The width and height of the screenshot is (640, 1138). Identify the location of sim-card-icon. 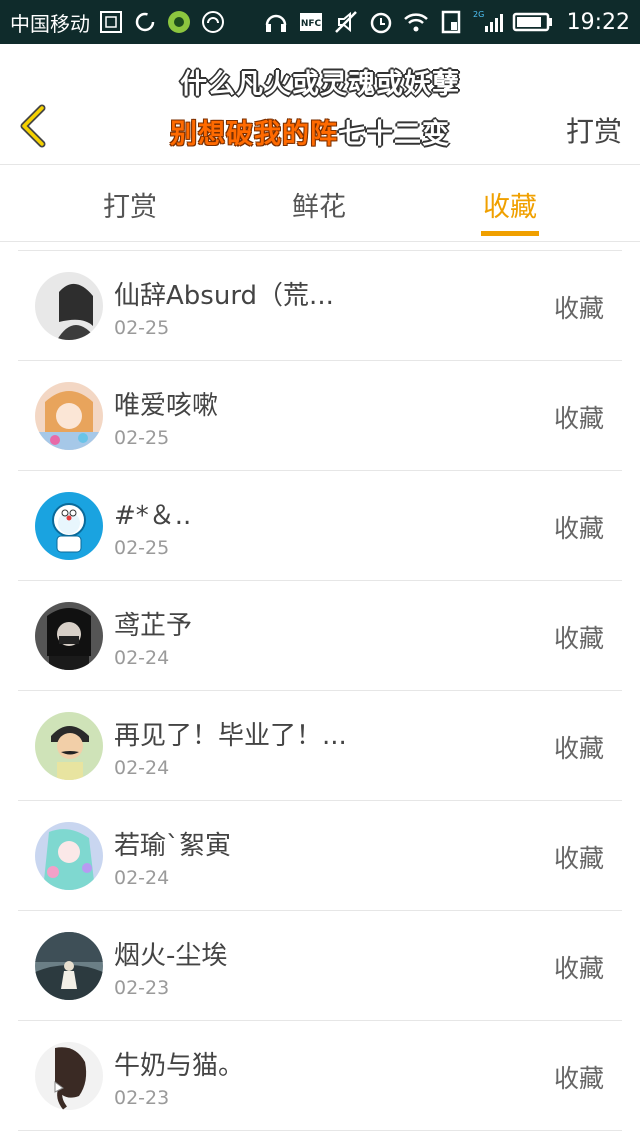
(111, 22).